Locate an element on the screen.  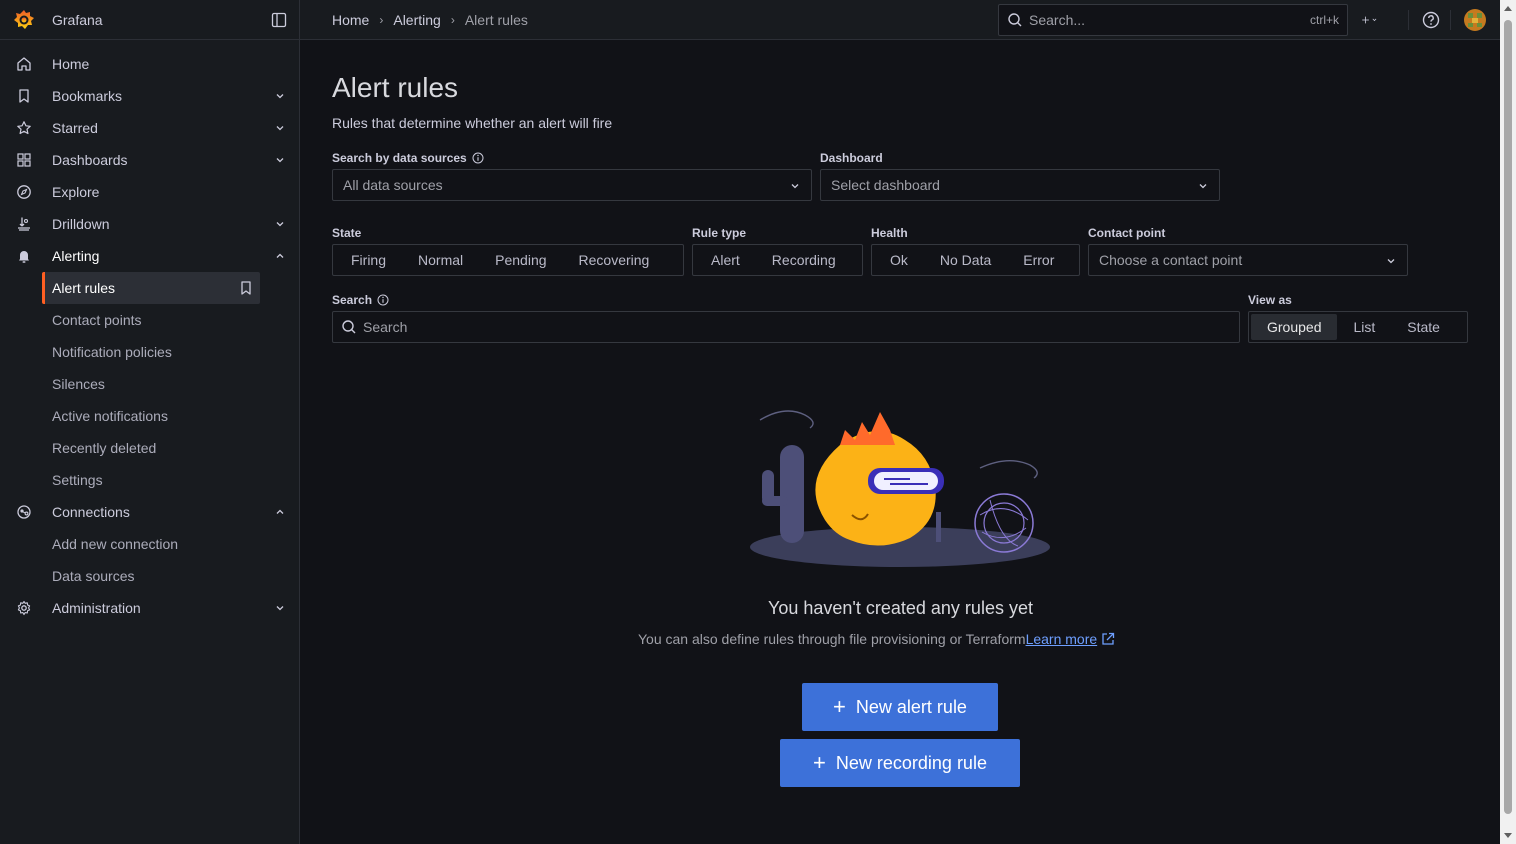
scroll-down-arrow-icon is located at coordinates (1508, 835).